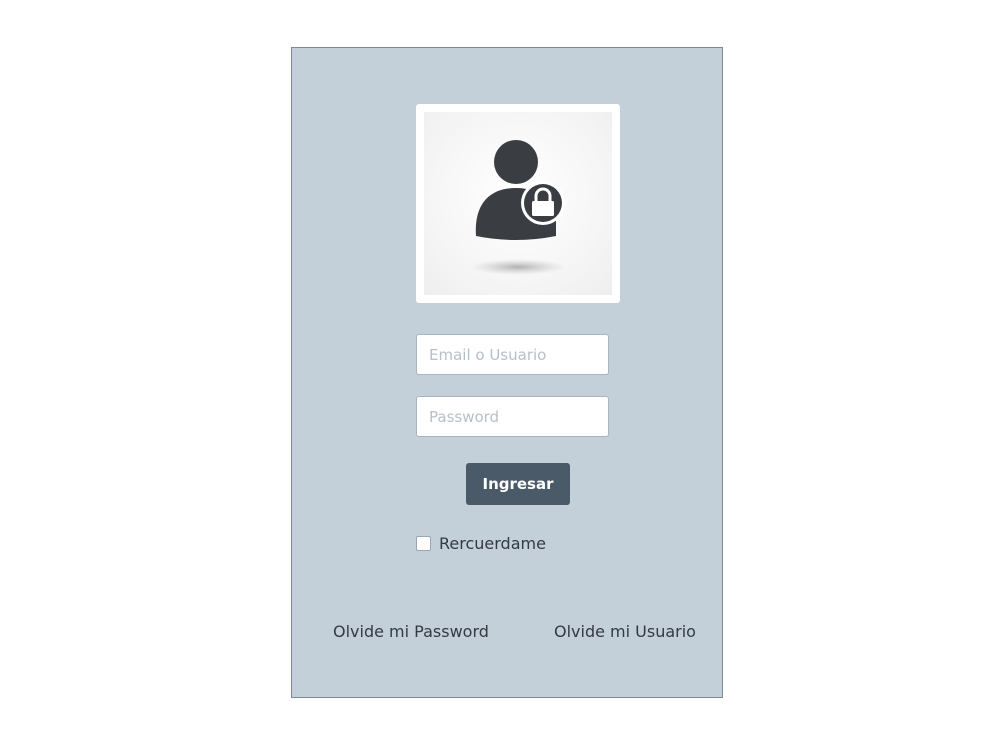 Image resolution: width=988 pixels, height=736 pixels. I want to click on user-lock-icon, so click(518, 207).